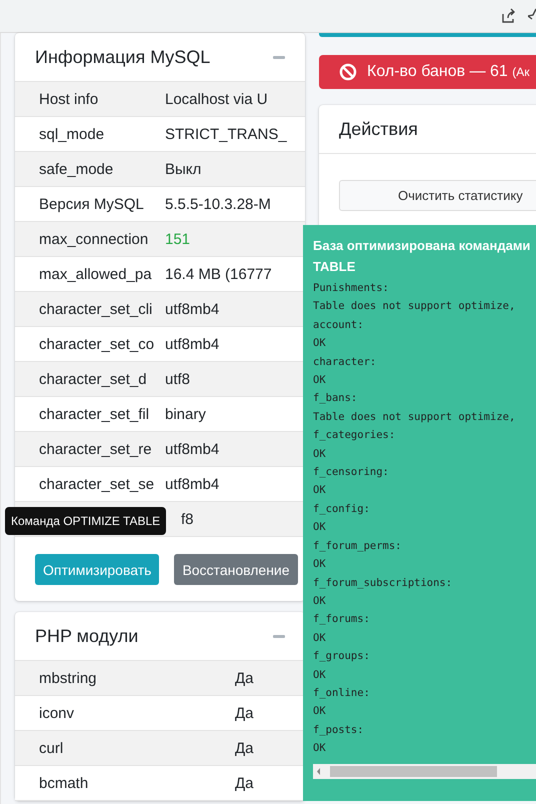 This screenshot has width=536, height=804. What do you see at coordinates (57, 713) in the screenshot?
I see `table-cell-text: iconv` at bounding box center [57, 713].